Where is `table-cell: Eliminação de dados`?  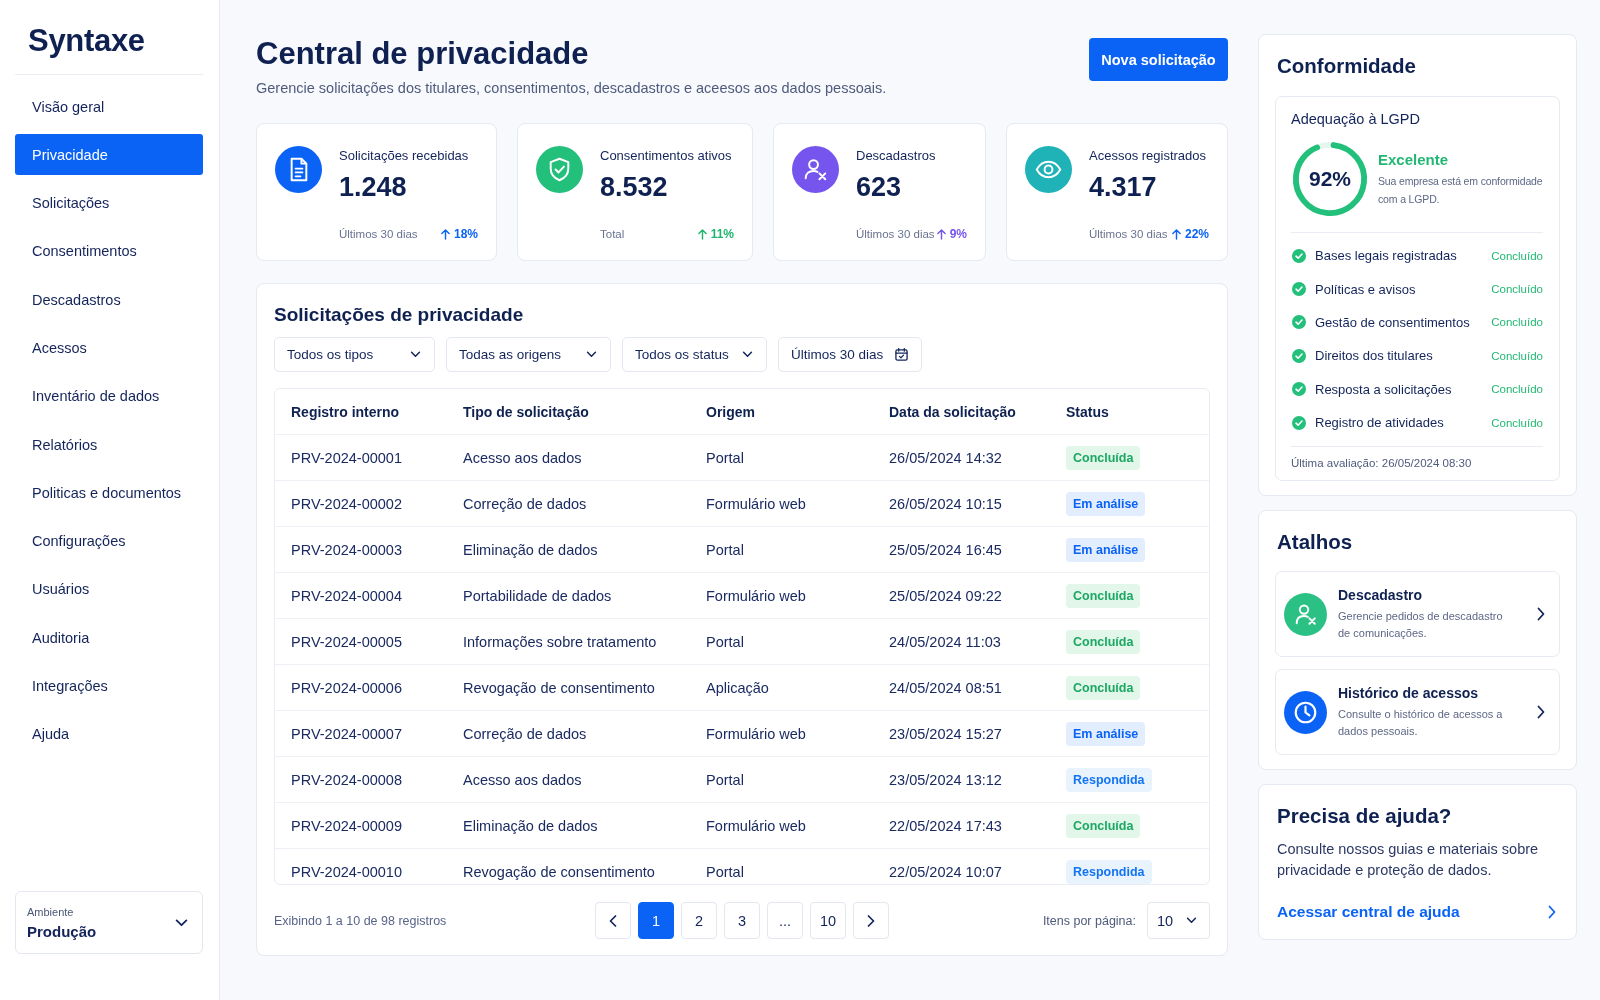 table-cell: Eliminação de dados is located at coordinates (530, 549).